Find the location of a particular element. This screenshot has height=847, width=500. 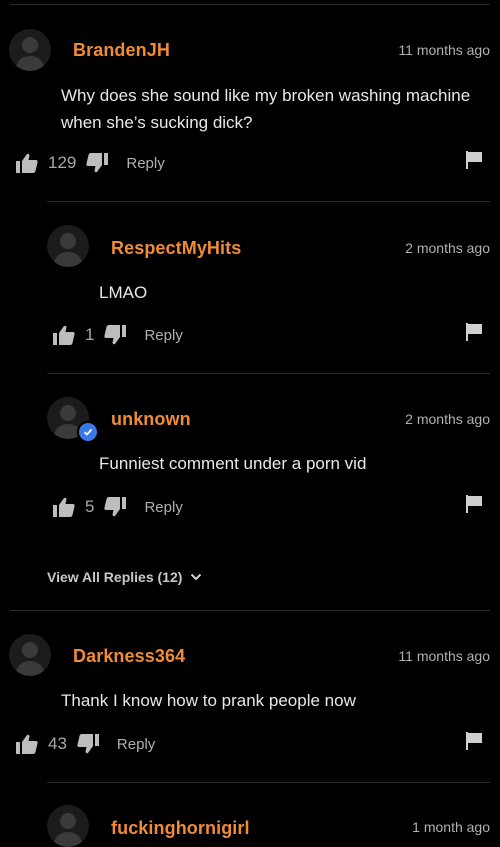

username: unknown is located at coordinates (151, 419).